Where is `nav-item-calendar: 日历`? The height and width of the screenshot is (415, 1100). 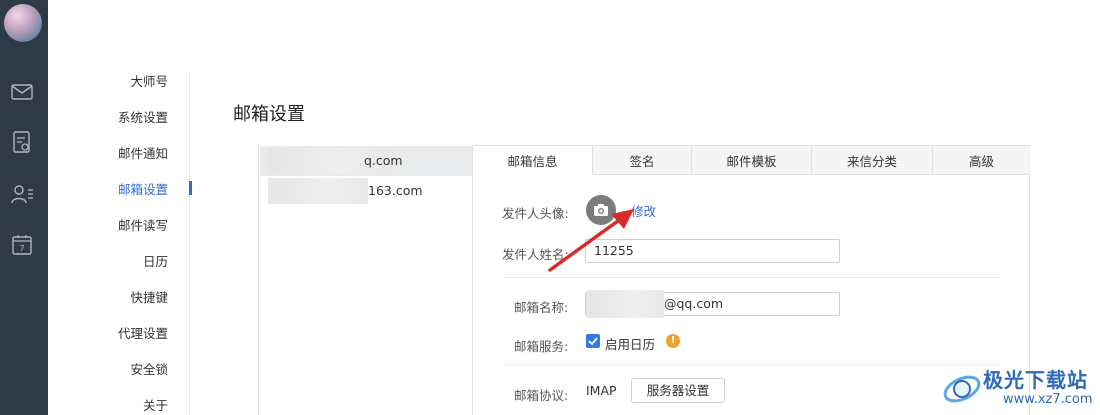 nav-item-calendar: 日历 is located at coordinates (108, 260).